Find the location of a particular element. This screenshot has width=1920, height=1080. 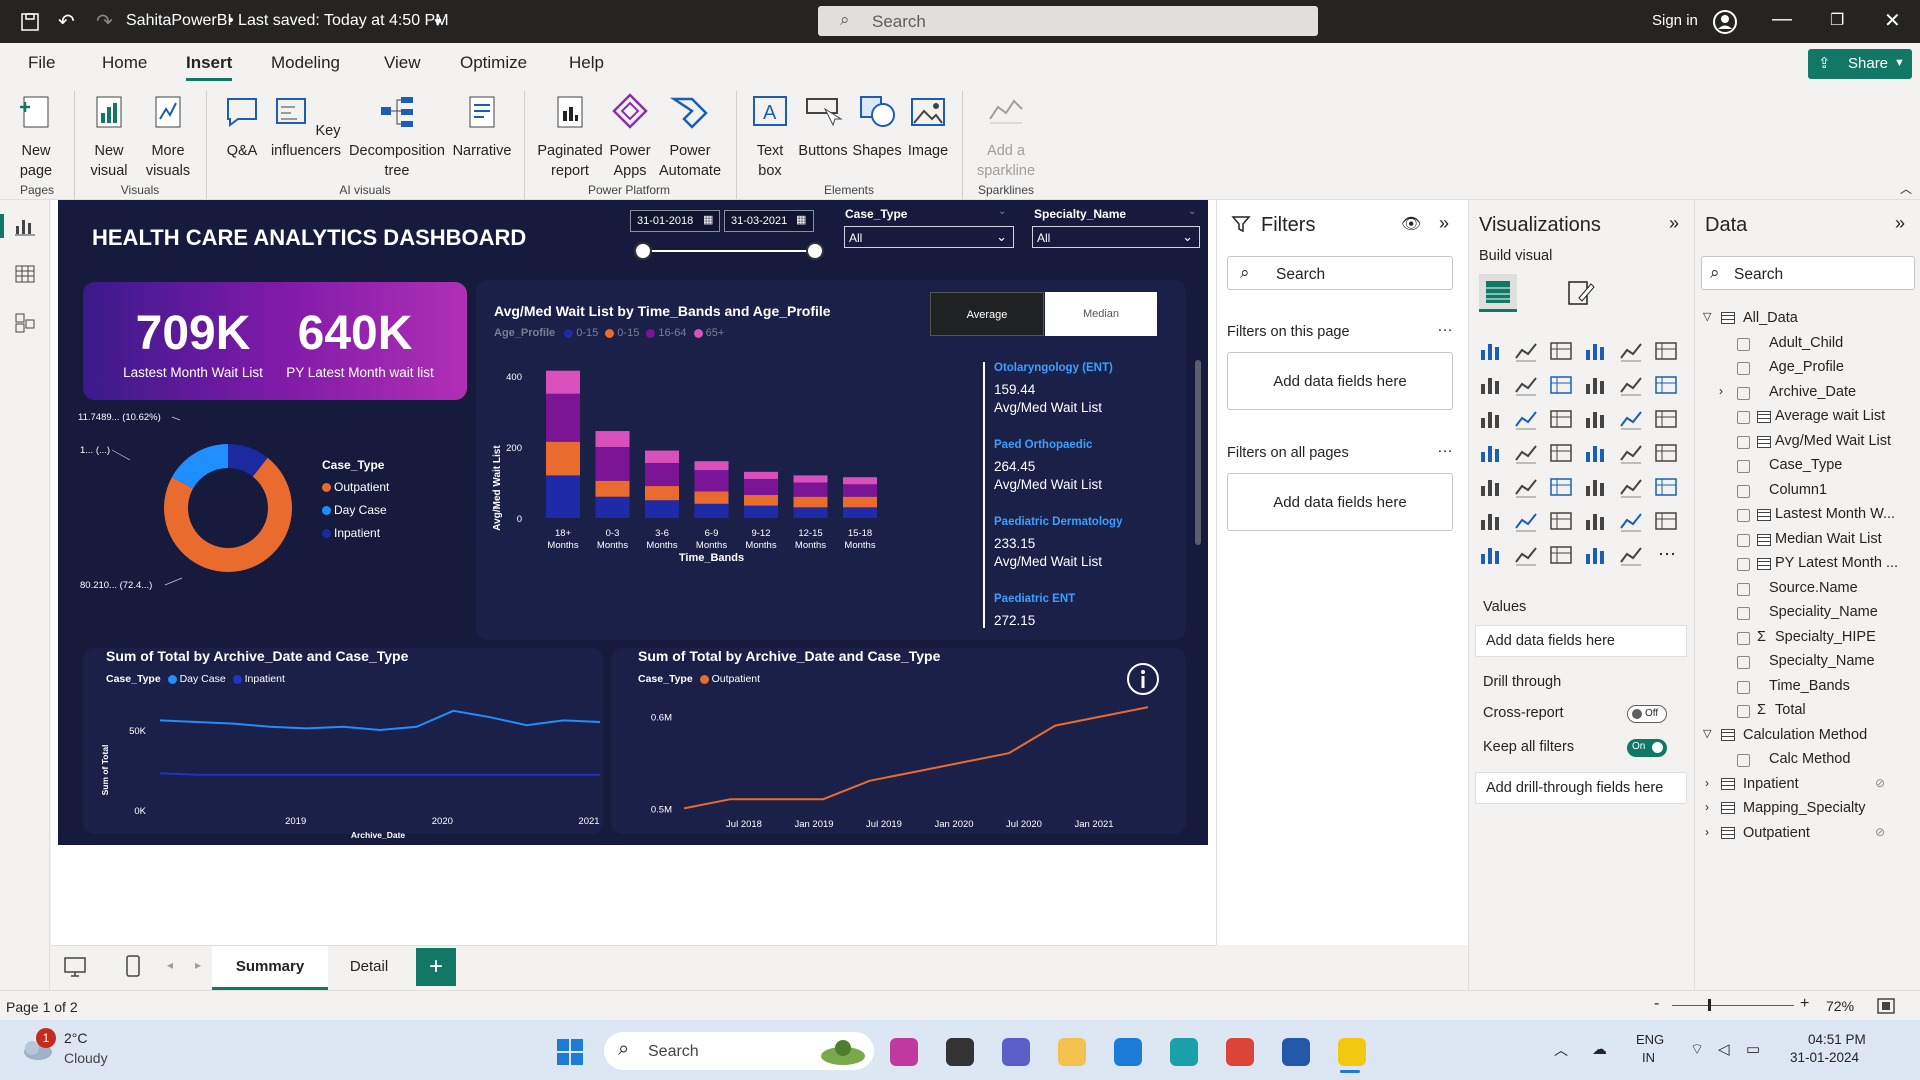

data-search-input: ⌕ Search is located at coordinates (1808, 273).